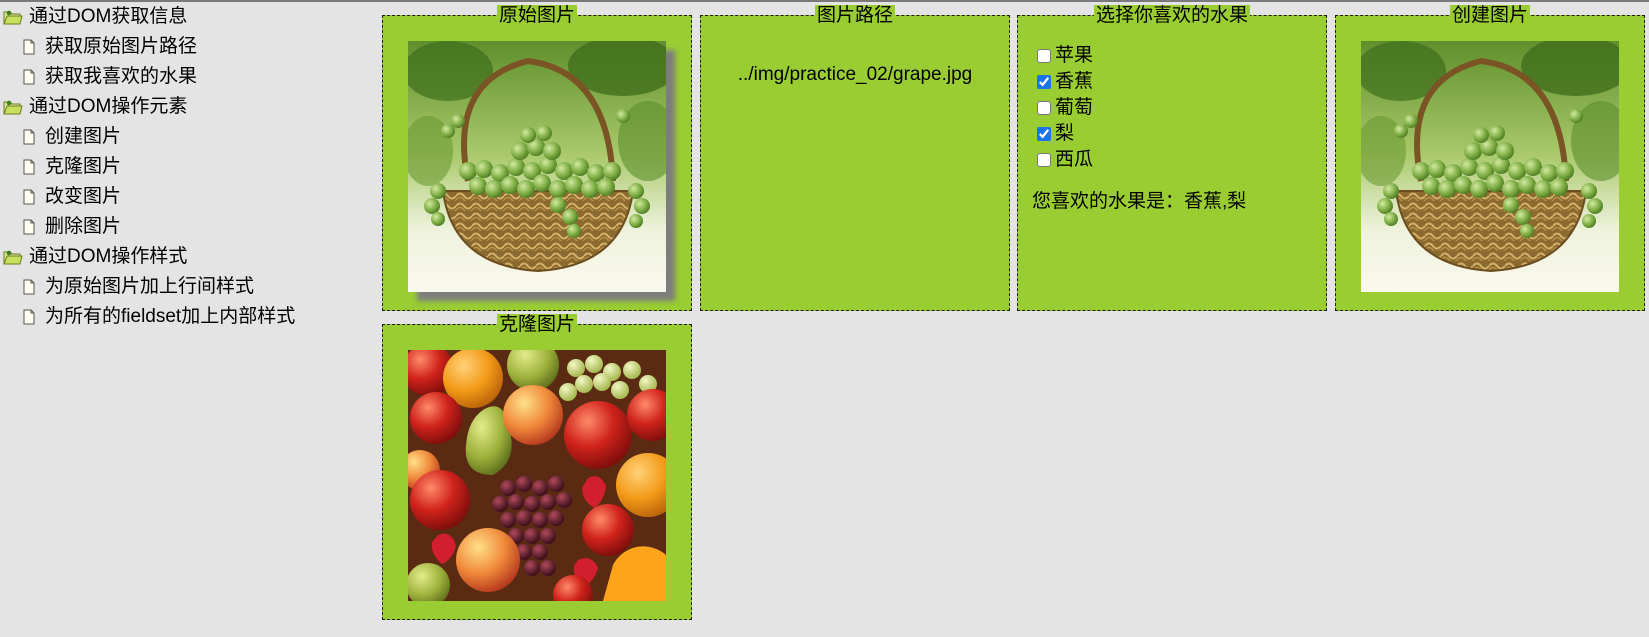 The height and width of the screenshot is (637, 1649). I want to click on tree-group-label: 通过DOM操作样式, so click(108, 256).